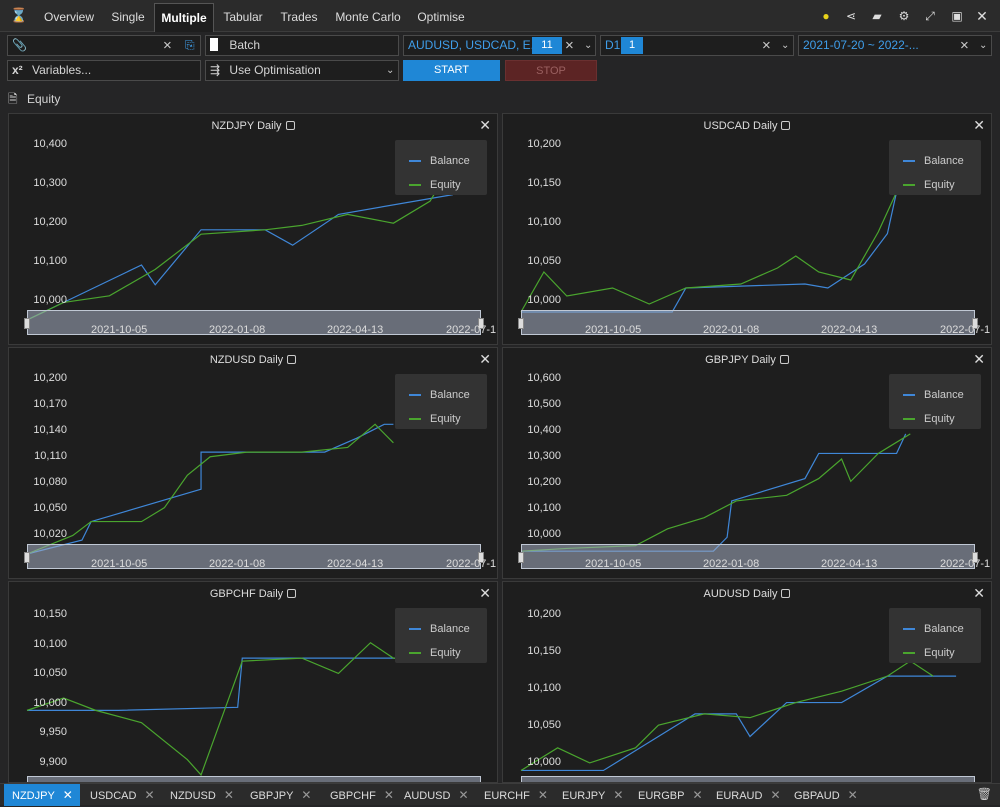 Image resolution: width=1000 pixels, height=807 pixels. Describe the element at coordinates (544, 144) in the screenshot. I see `y-tick-label: 10,200` at that location.